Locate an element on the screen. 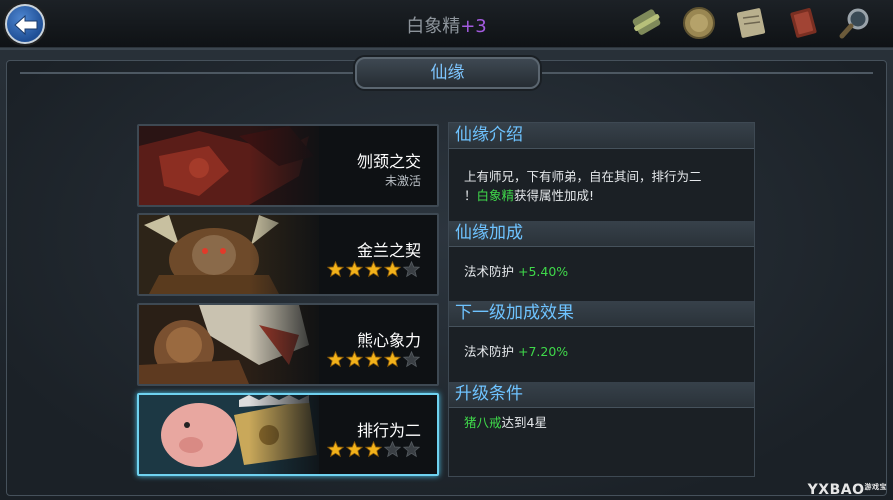 The height and width of the screenshot is (500, 893). intro-hero-name: 白象精 is located at coordinates (495, 195).